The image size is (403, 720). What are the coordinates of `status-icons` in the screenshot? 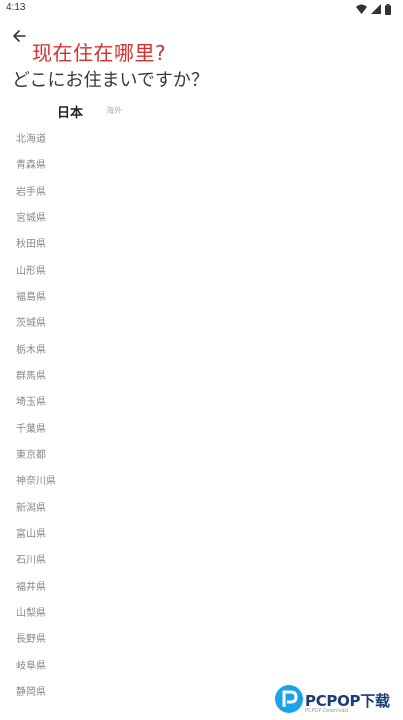 It's located at (373, 9).